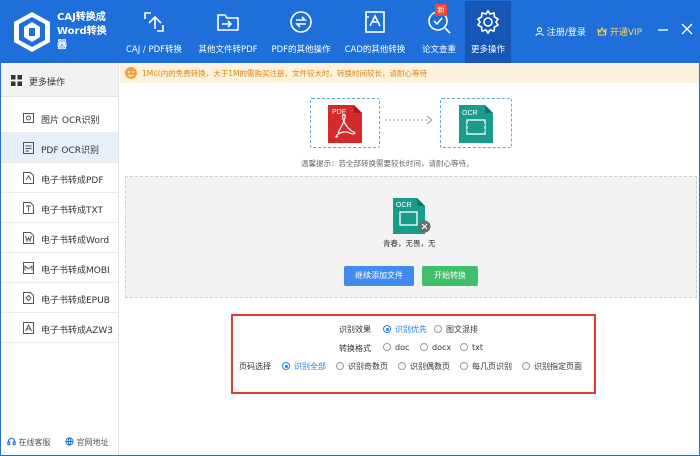 This screenshot has height=456, width=700. I want to click on pages-option-specific: 识别指定页面, so click(552, 366).